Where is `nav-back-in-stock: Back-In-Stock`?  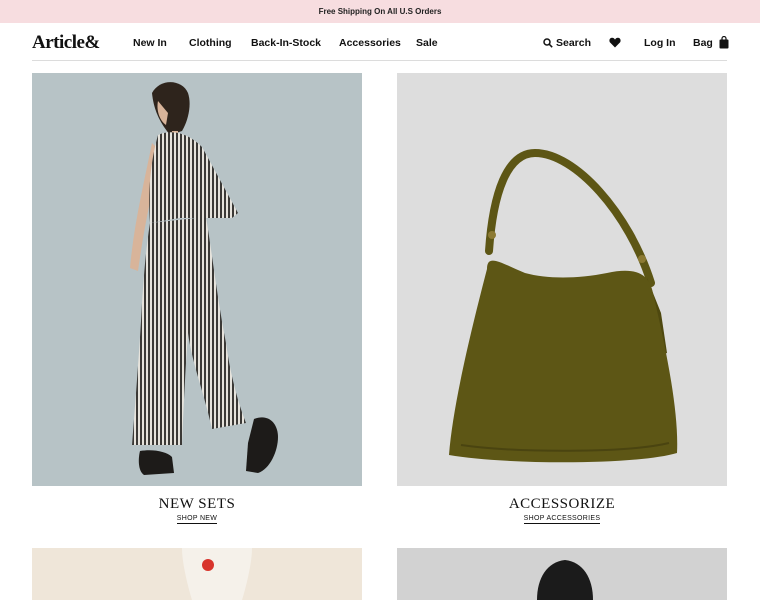 nav-back-in-stock: Back-In-Stock is located at coordinates (286, 43).